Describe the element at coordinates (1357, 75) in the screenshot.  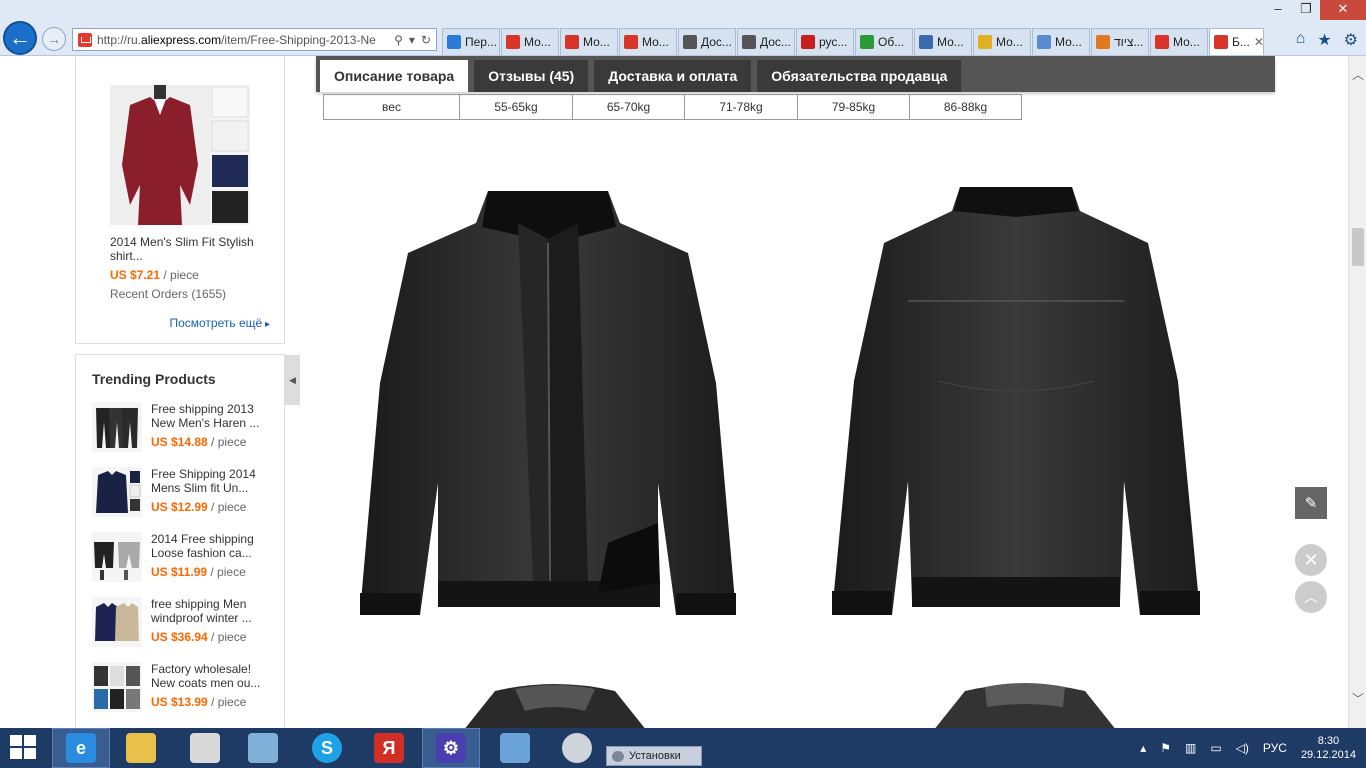
I see `scroll-up-icon: ︿` at that location.